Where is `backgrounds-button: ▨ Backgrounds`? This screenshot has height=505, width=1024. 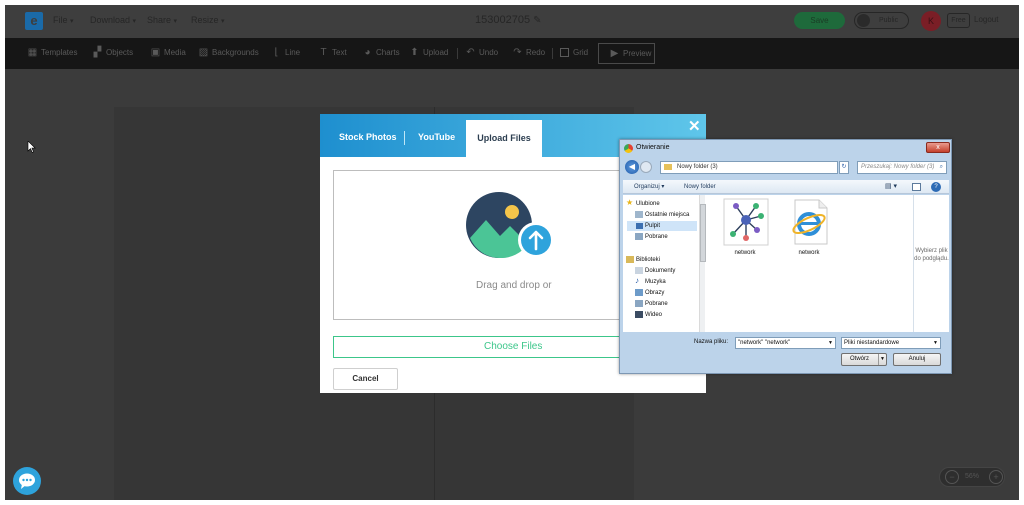 backgrounds-button: ▨ Backgrounds is located at coordinates (228, 53).